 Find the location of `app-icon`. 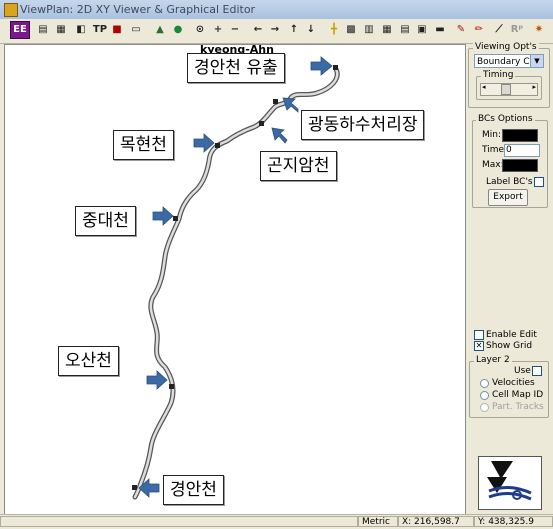

app-icon is located at coordinates (11, 10).